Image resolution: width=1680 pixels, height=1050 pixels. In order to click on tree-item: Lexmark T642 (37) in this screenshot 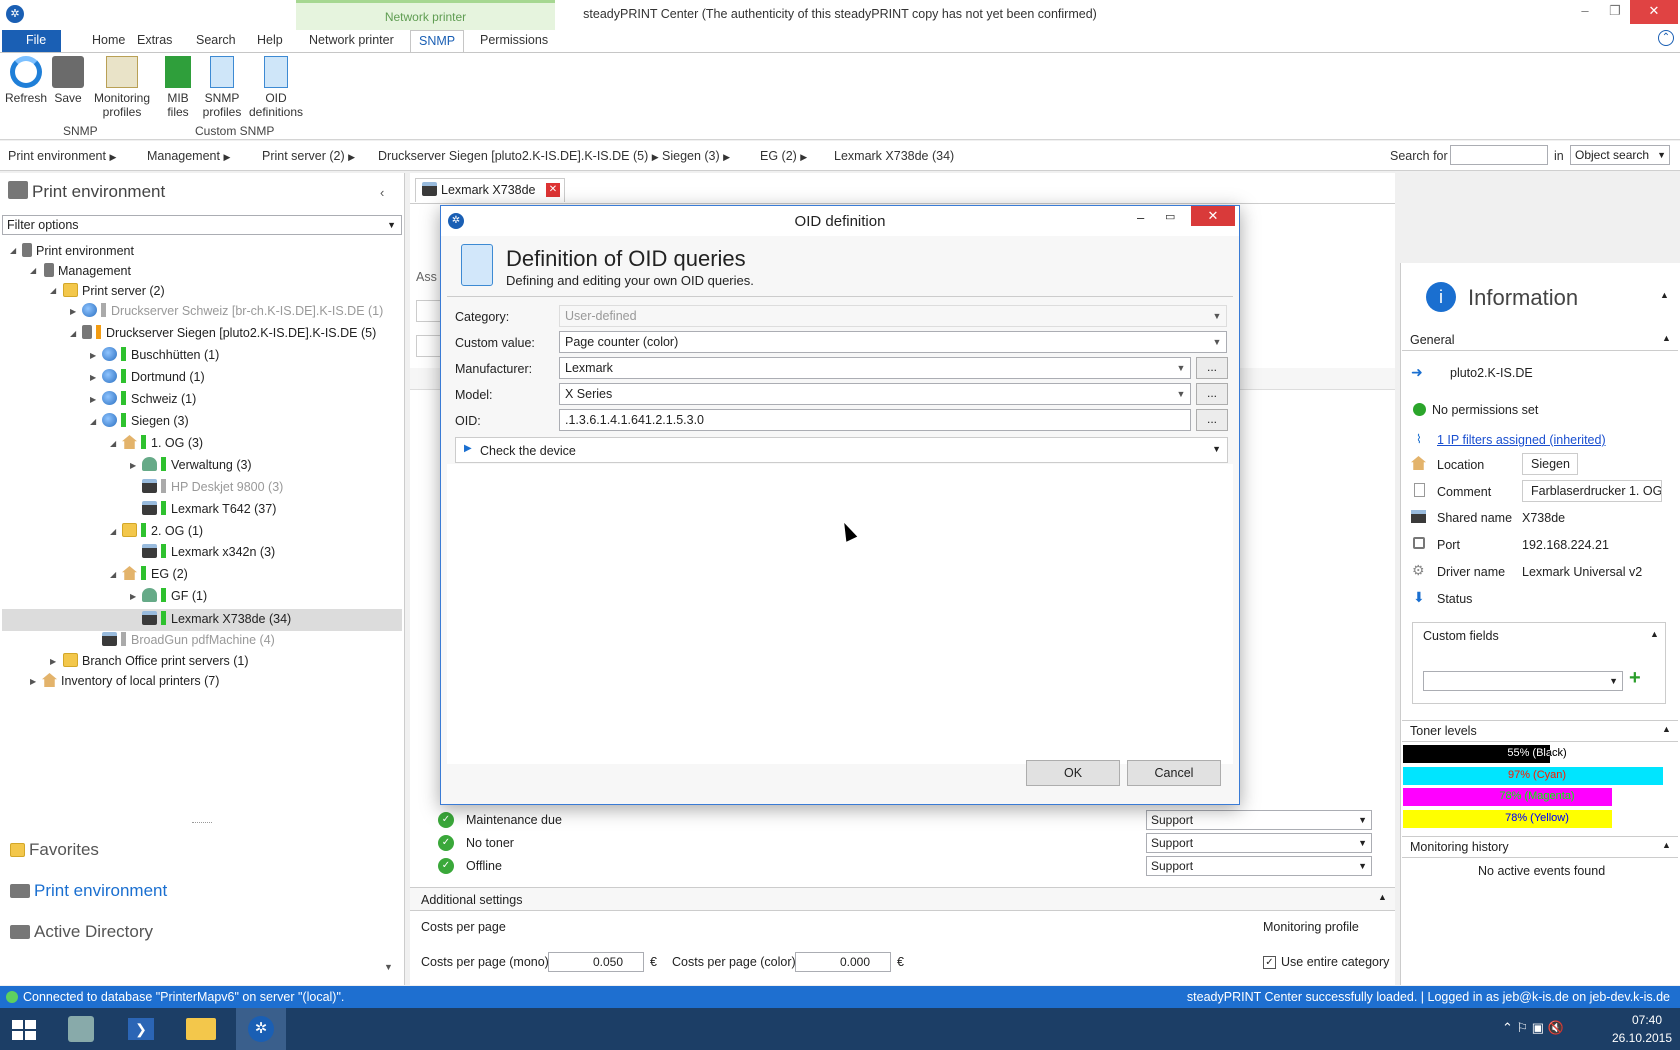, I will do `click(209, 510)`.